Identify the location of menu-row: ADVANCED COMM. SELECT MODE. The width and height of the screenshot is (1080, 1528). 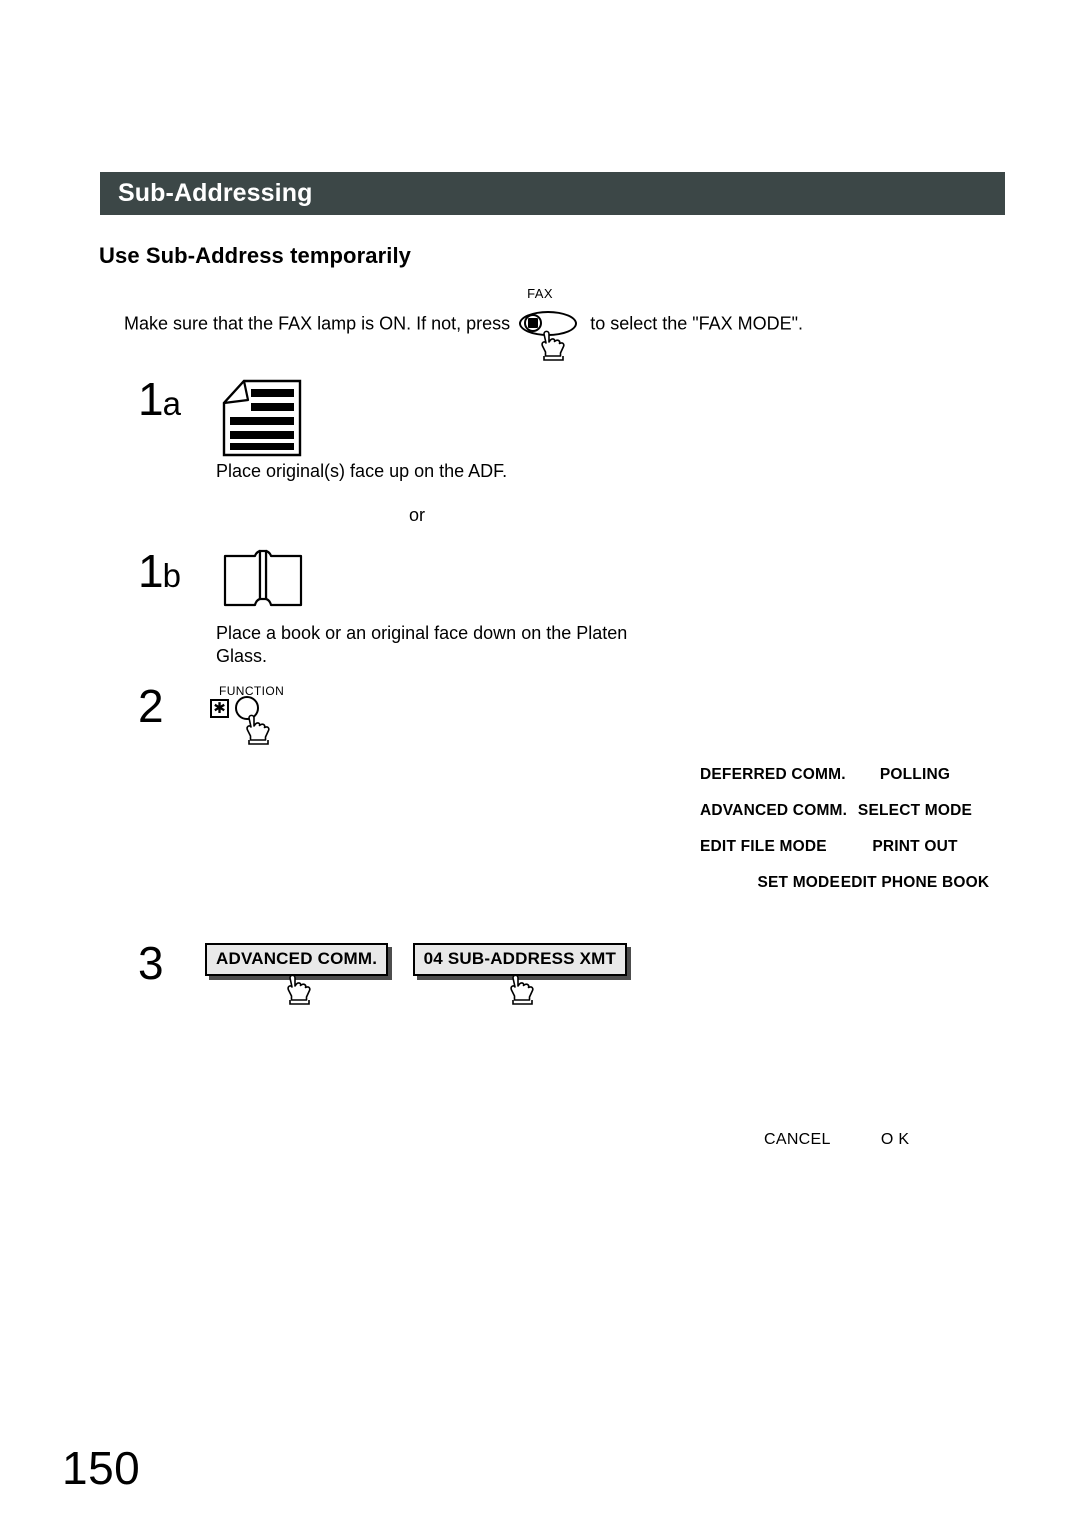
(845, 811).